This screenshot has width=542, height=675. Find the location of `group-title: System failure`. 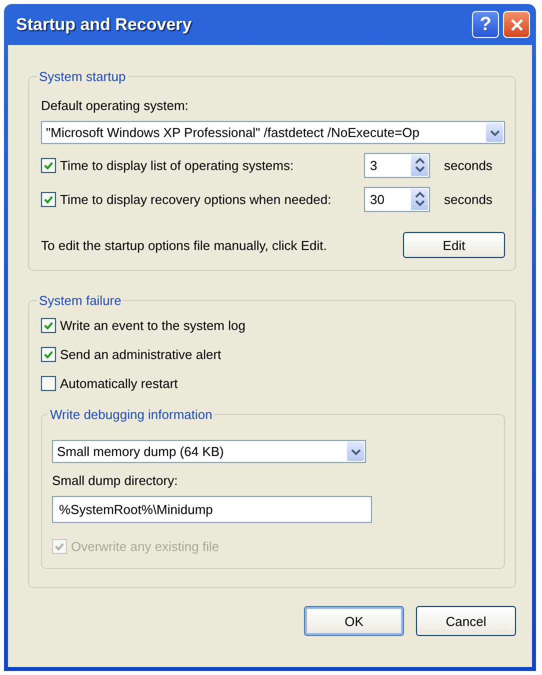

group-title: System failure is located at coordinates (80, 300).